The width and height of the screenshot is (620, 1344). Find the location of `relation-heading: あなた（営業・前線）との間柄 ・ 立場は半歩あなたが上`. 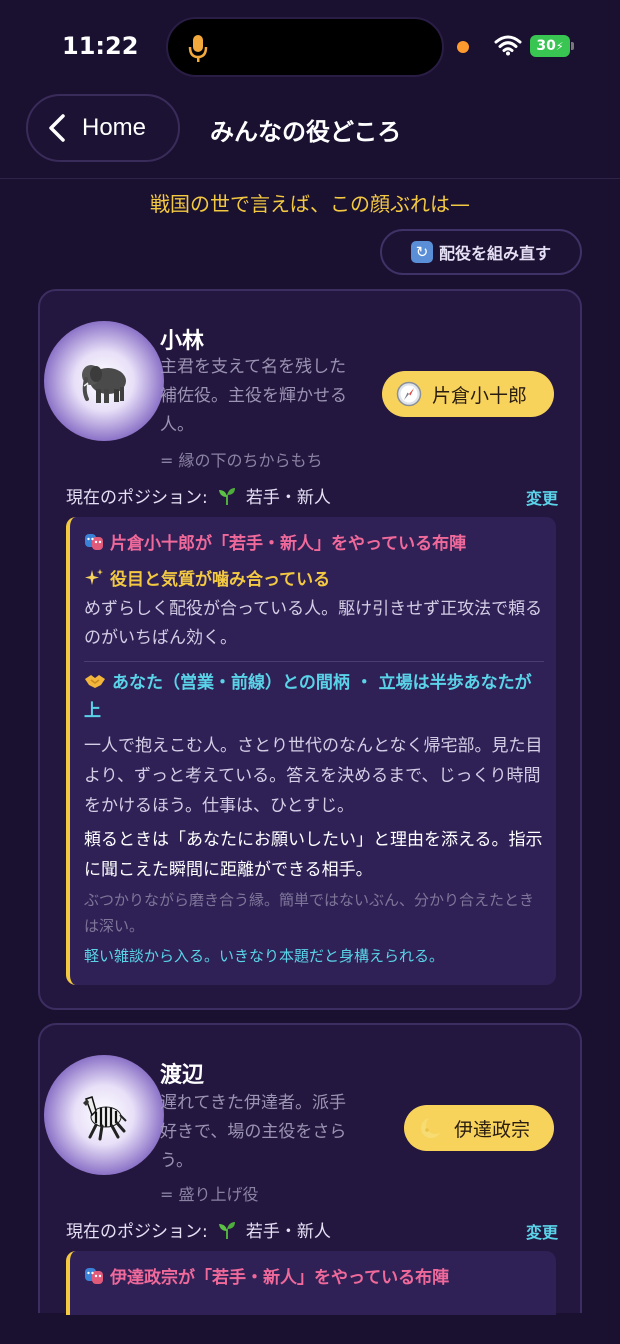

relation-heading: あなた（営業・前線）との間柄 ・ 立場は半歩あなたが上 is located at coordinates (314, 697).